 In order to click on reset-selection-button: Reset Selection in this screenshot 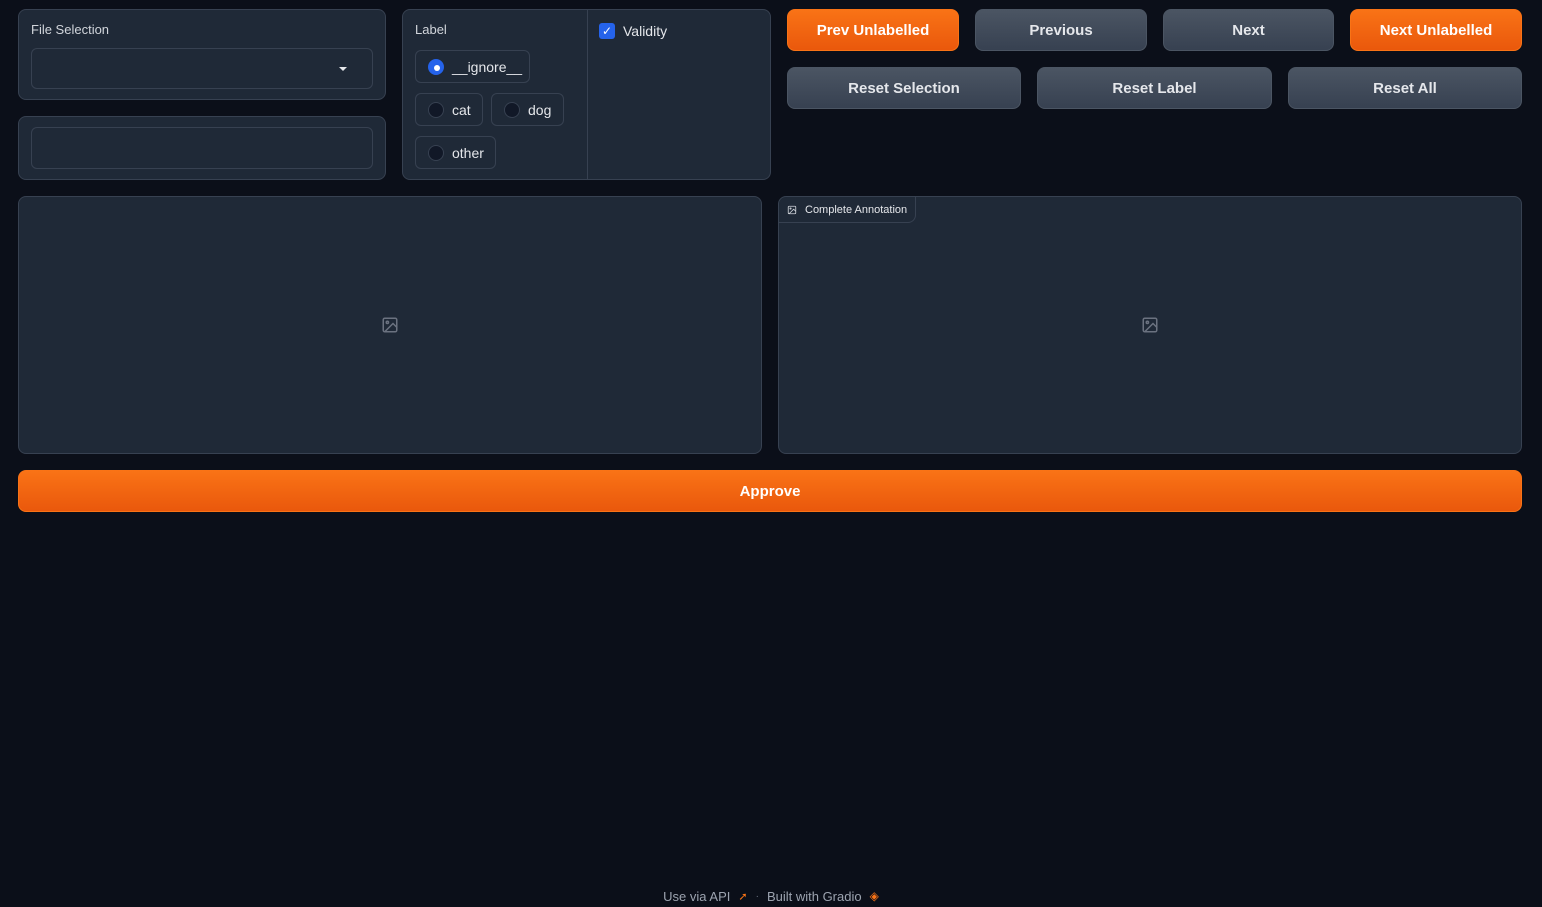, I will do `click(904, 88)`.